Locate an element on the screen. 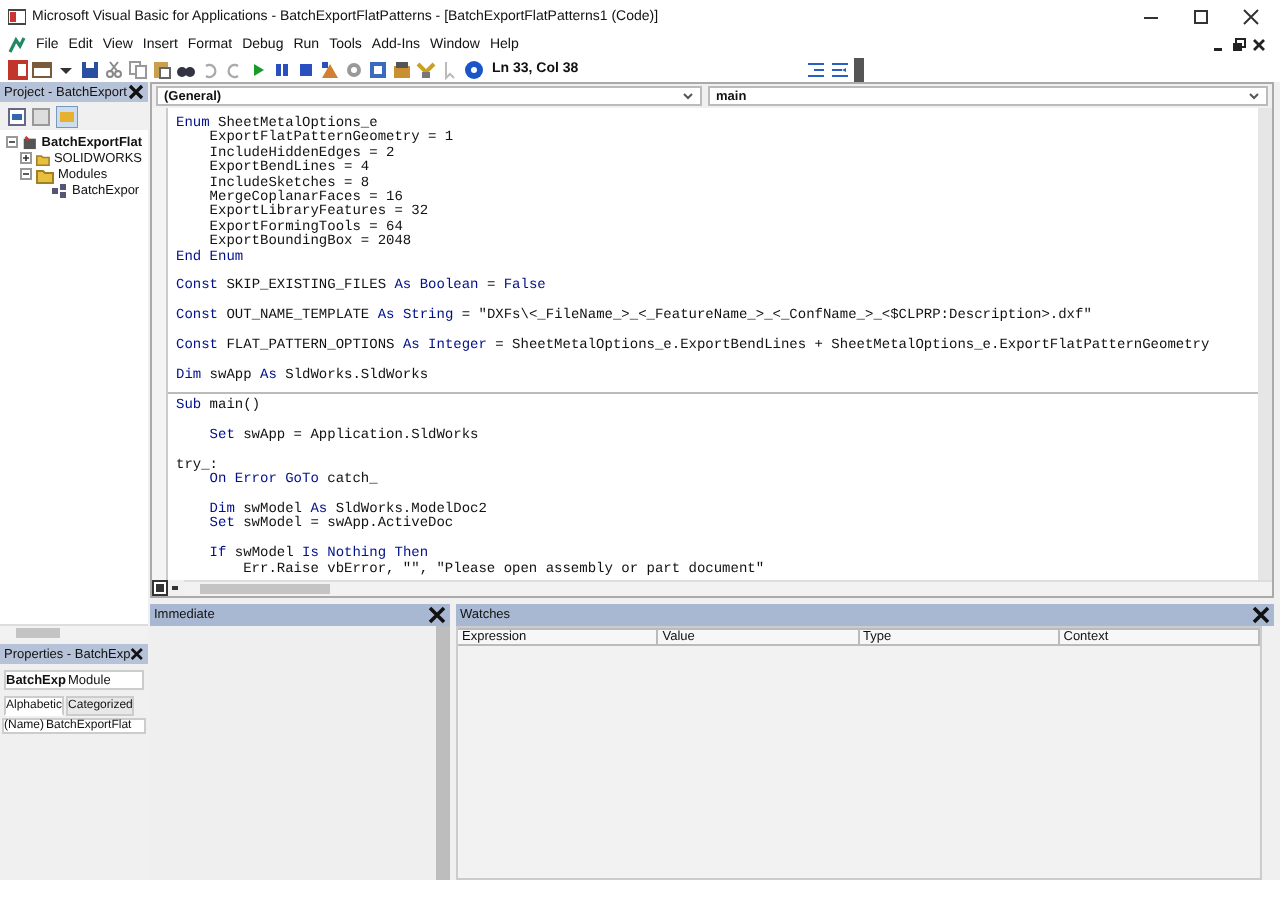 This screenshot has width=1280, height=900. view-code-icon is located at coordinates (17, 116).